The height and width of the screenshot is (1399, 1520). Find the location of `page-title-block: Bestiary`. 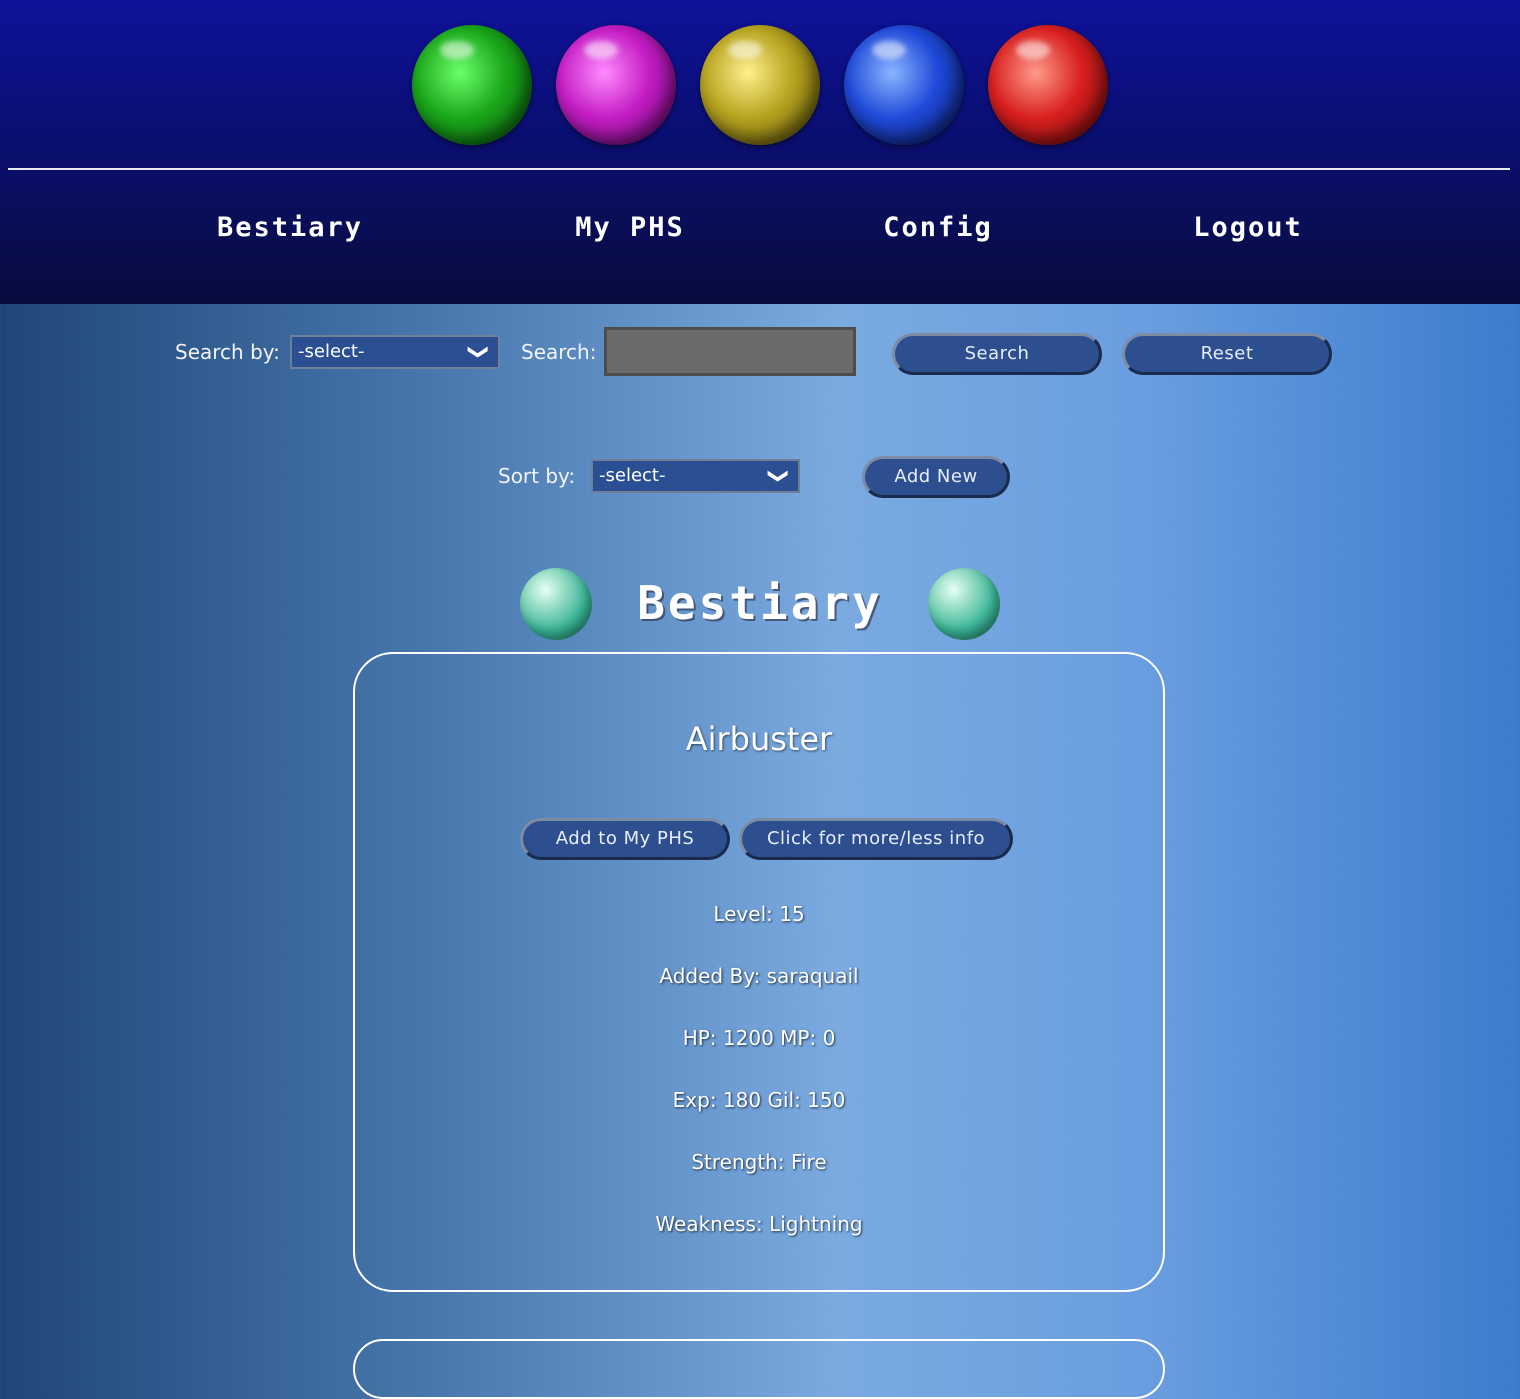

page-title-block: Bestiary is located at coordinates (760, 604).